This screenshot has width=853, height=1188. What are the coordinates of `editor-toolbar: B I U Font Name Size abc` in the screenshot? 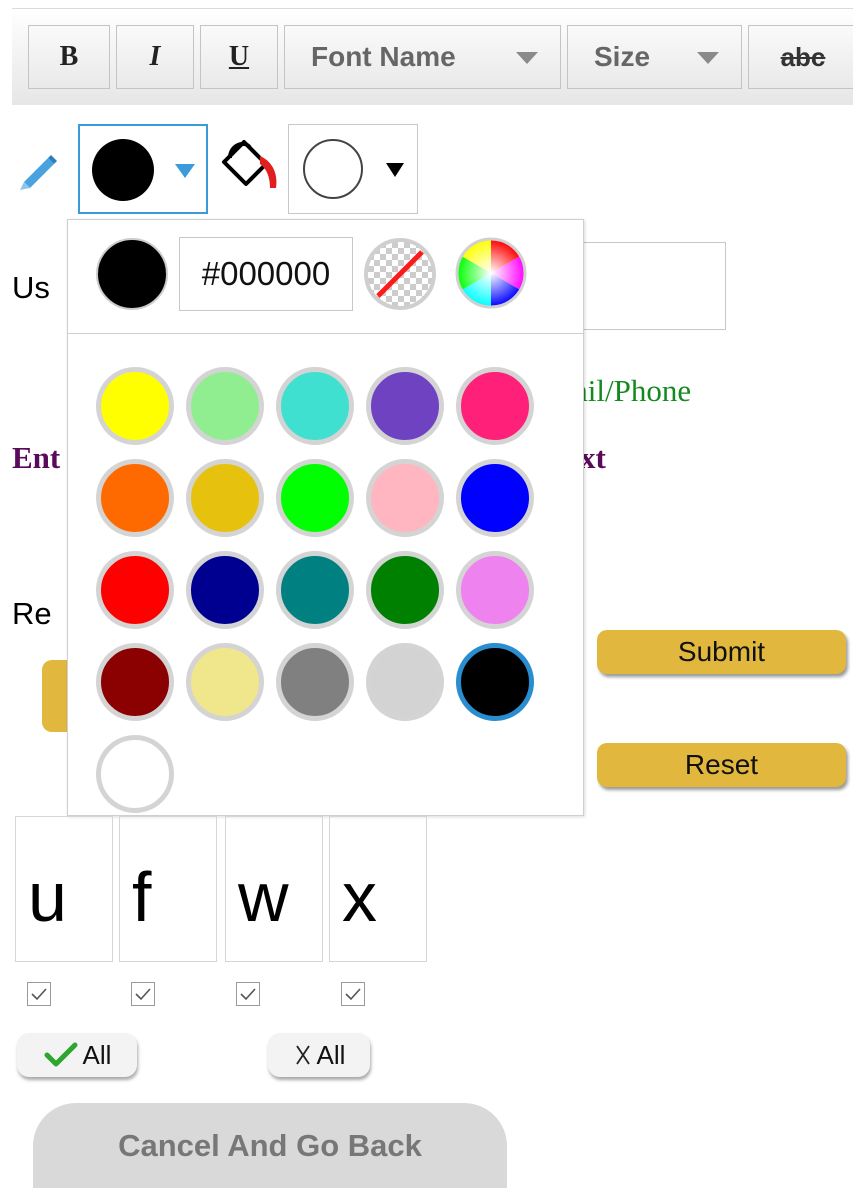 It's located at (432, 56).